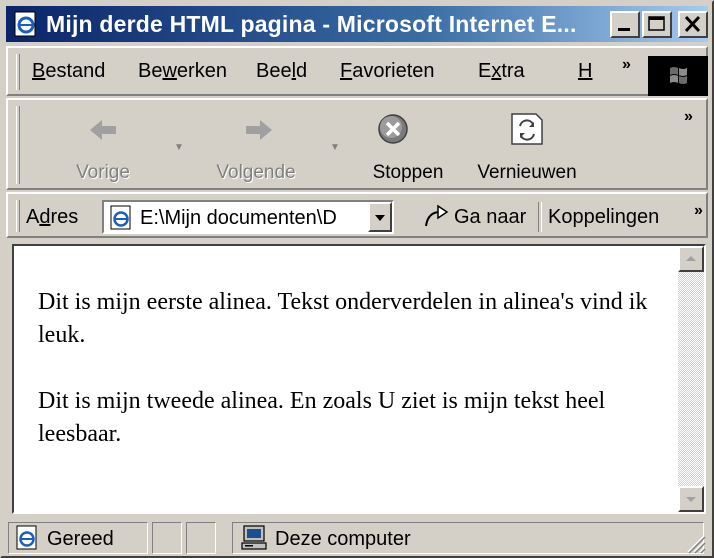 This screenshot has height=558, width=714. I want to click on address-grip, so click(18, 216).